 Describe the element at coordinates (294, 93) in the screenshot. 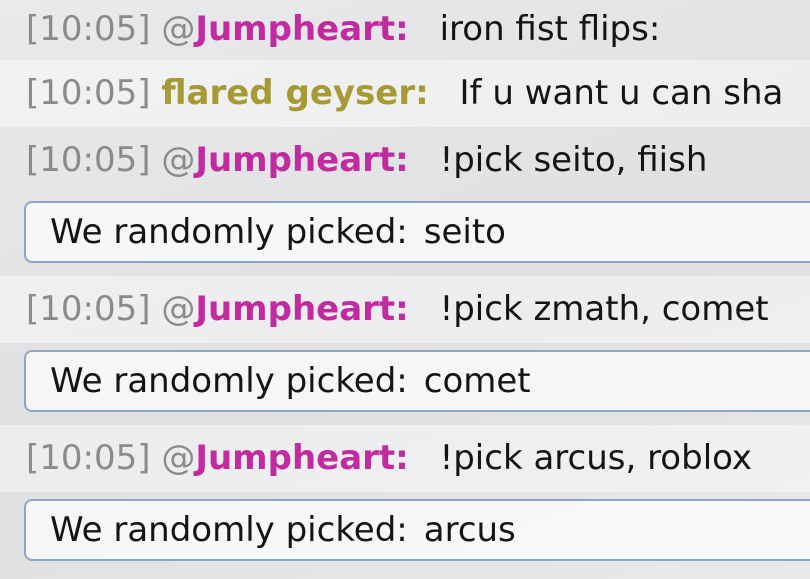

I see `username: flared geyser:` at that location.